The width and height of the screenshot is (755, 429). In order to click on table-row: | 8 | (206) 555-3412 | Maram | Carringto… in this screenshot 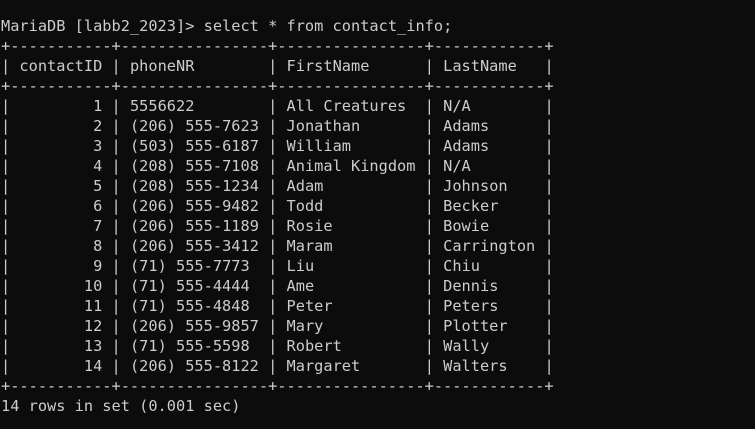, I will do `click(277, 246)`.